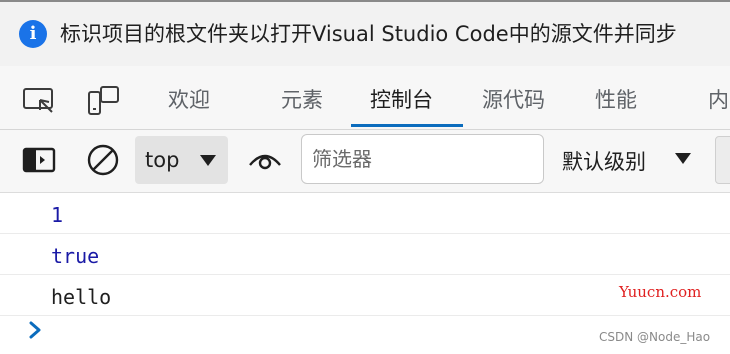  What do you see at coordinates (604, 161) in the screenshot?
I see `log-levels-dropdown: 默认级别` at bounding box center [604, 161].